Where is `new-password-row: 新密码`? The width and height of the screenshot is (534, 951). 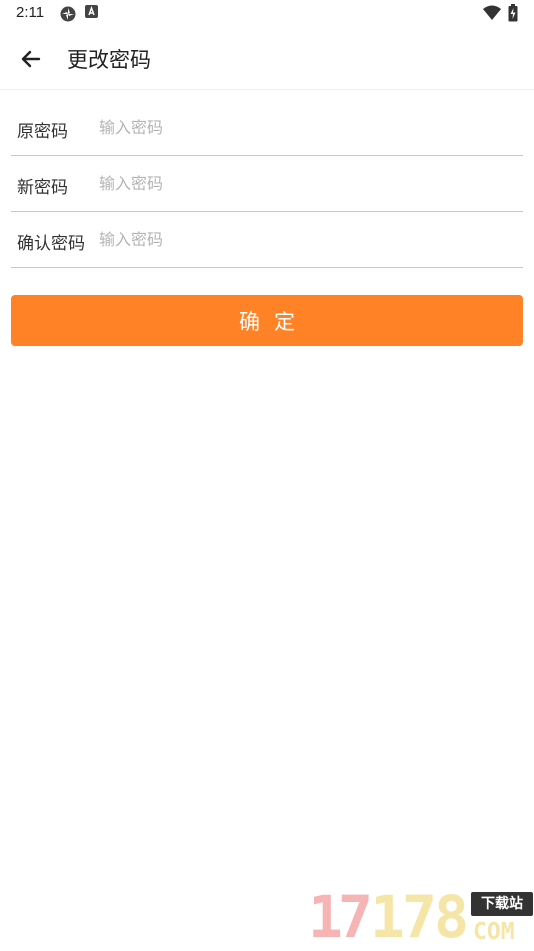
new-password-row: 新密码 is located at coordinates (267, 184).